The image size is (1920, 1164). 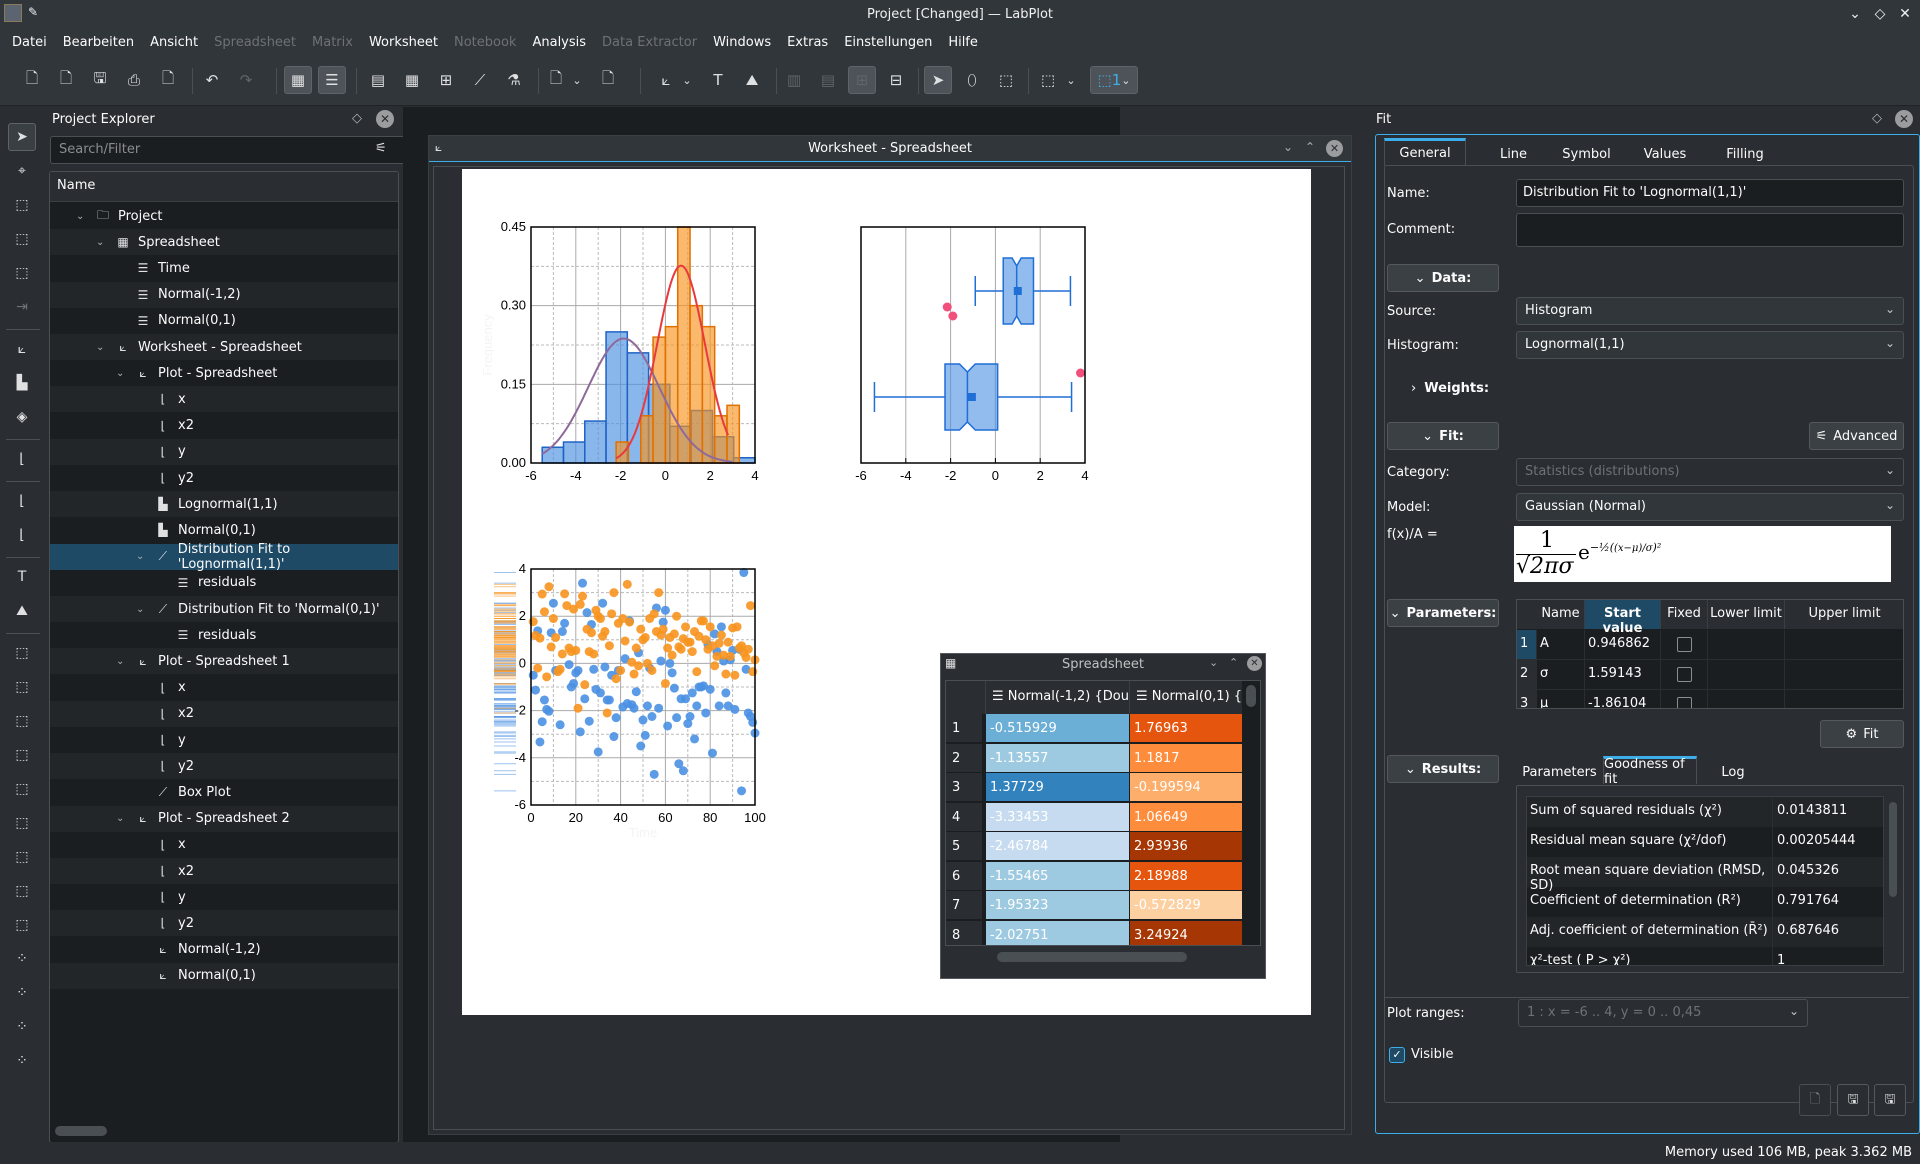 What do you see at coordinates (1186, 787) in the screenshot?
I see `table-cell: -0.199594` at bounding box center [1186, 787].